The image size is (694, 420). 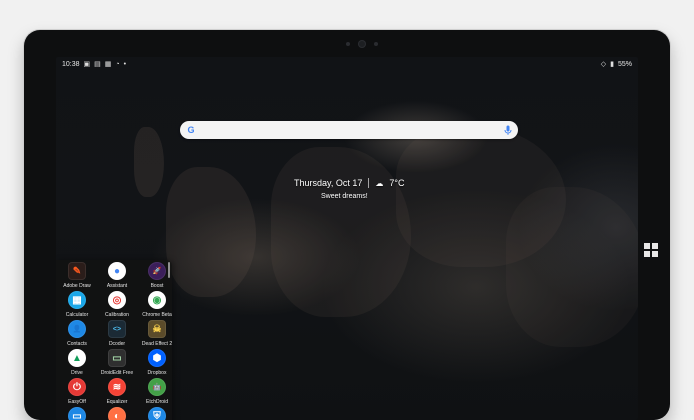 I want to click on app-tile: ▦ Calculator, so click(x=77, y=305).